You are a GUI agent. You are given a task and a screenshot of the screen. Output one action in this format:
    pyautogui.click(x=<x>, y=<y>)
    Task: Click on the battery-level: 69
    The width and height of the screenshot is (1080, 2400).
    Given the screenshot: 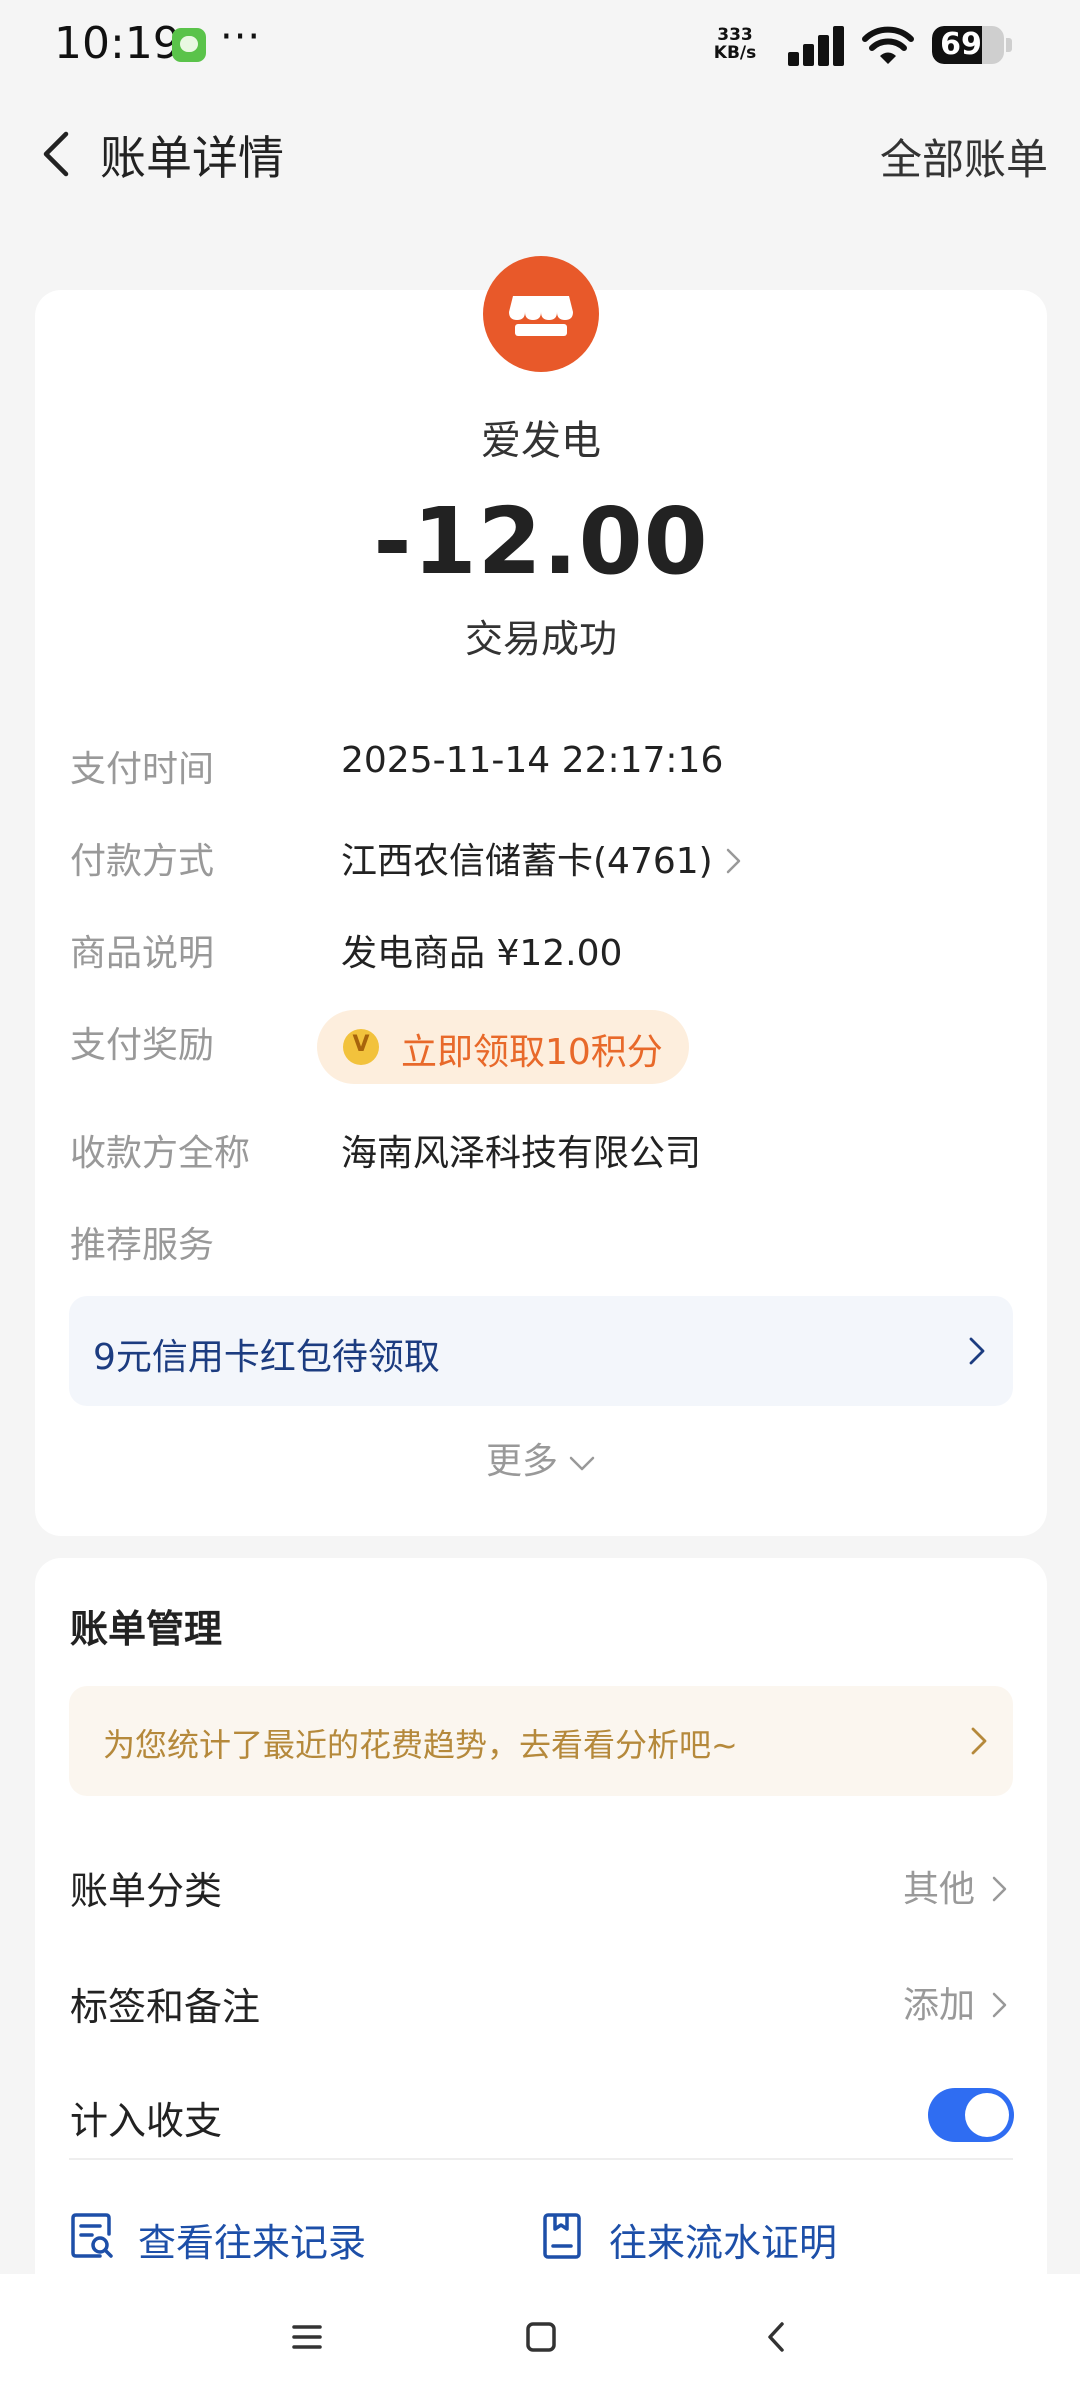 What is the action you would take?
    pyautogui.click(x=961, y=44)
    